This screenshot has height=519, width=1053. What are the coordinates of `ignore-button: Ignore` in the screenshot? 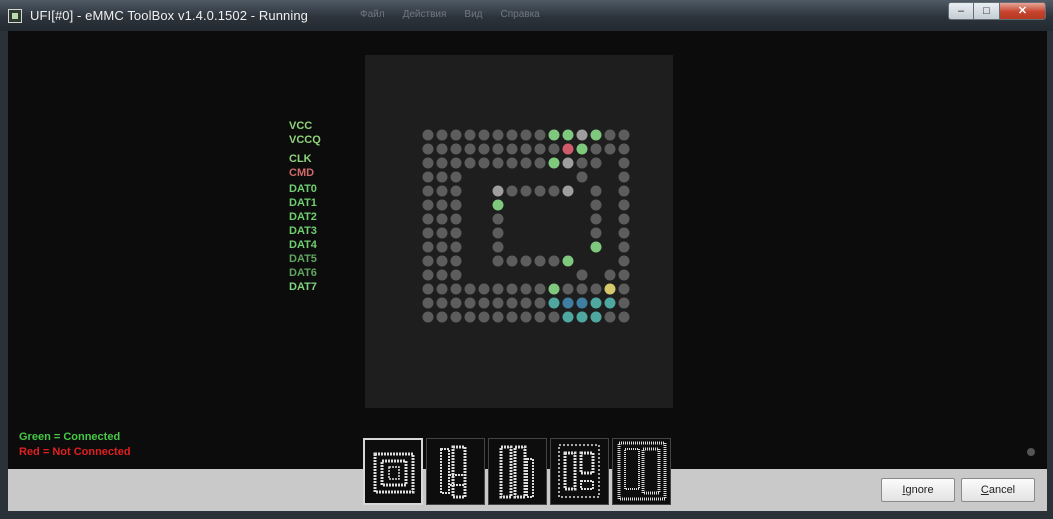 It's located at (918, 490).